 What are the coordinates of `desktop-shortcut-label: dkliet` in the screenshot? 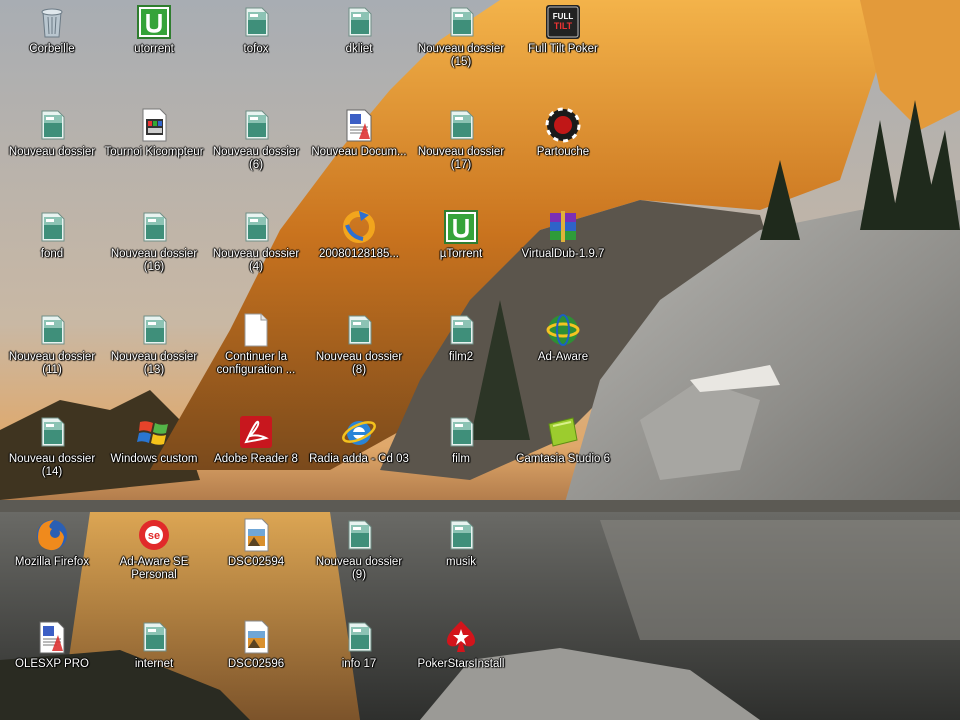 It's located at (359, 49).